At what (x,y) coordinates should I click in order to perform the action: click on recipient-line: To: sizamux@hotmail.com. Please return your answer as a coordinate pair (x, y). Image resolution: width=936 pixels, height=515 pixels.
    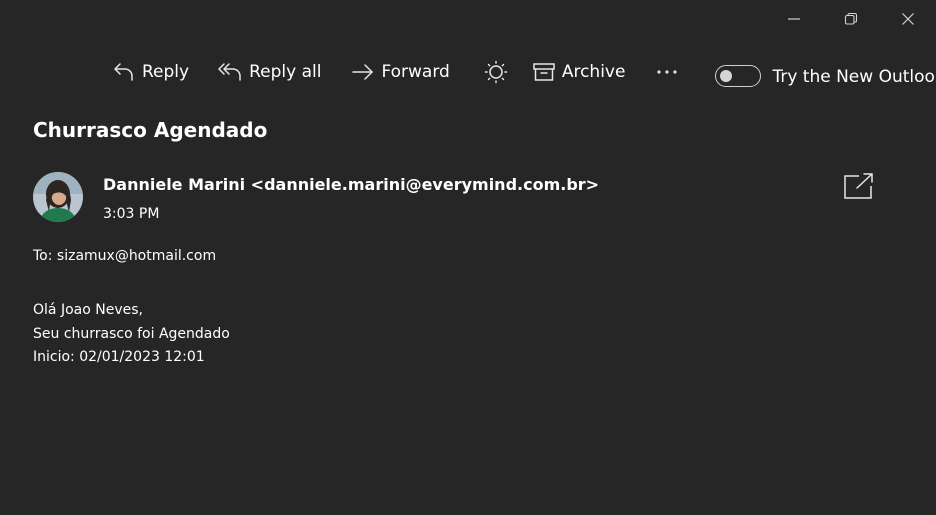
    Looking at the image, I should click on (125, 256).